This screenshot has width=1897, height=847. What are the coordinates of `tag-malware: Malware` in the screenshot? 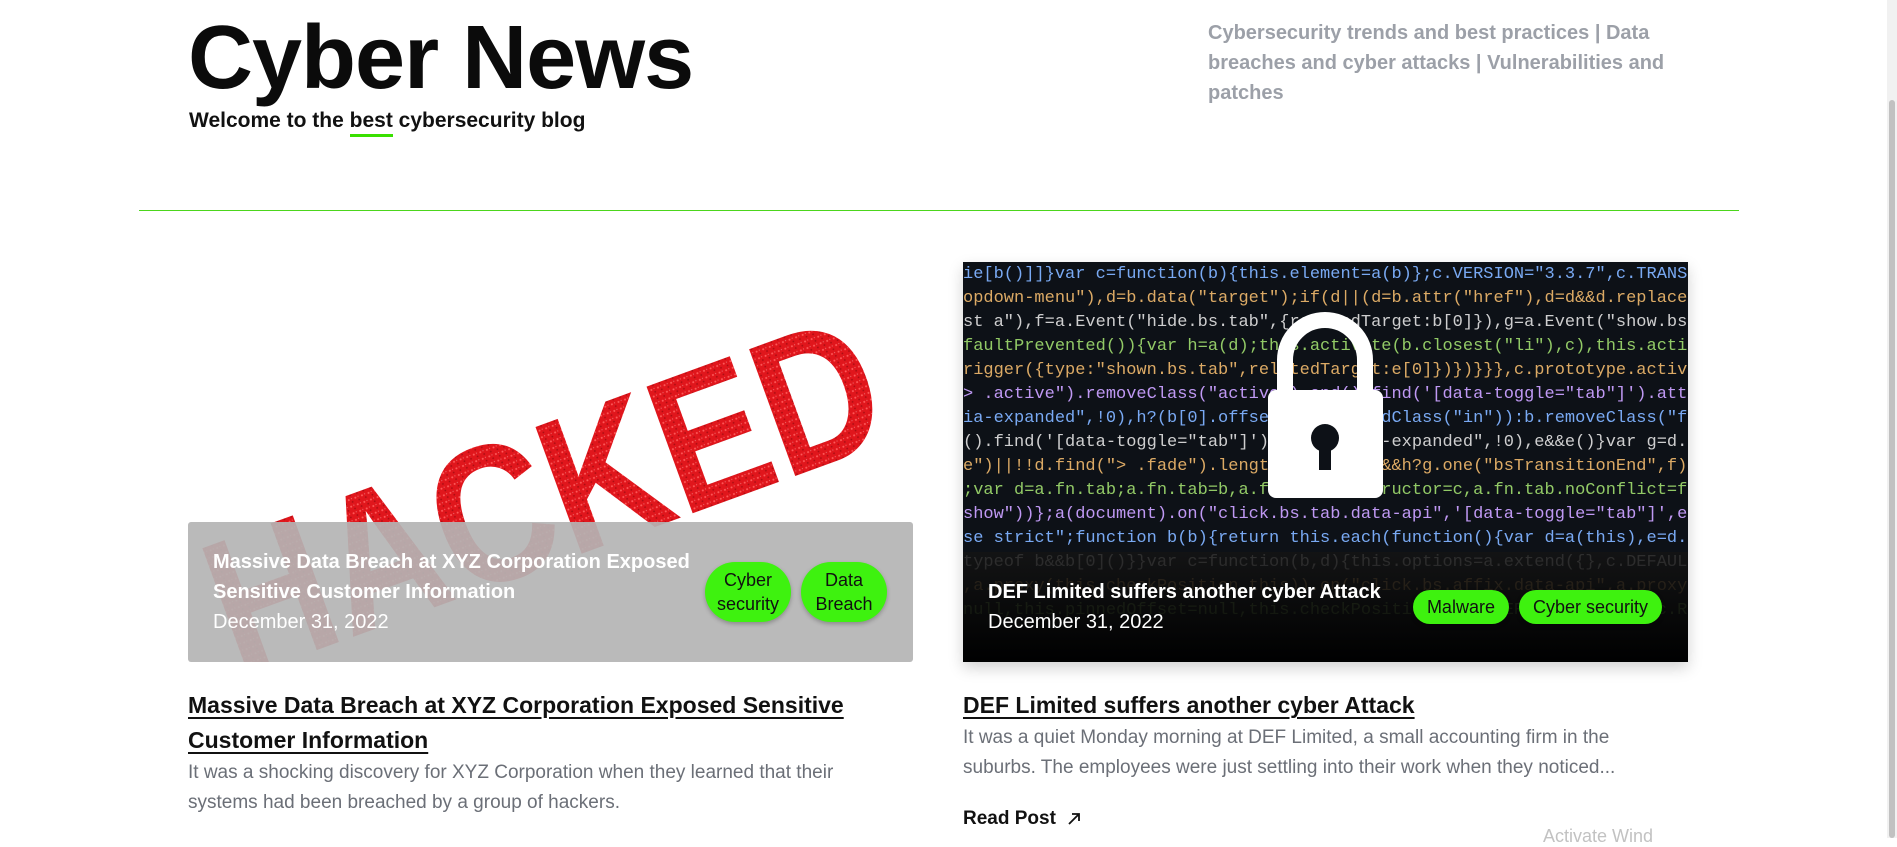 It's located at (1460, 607).